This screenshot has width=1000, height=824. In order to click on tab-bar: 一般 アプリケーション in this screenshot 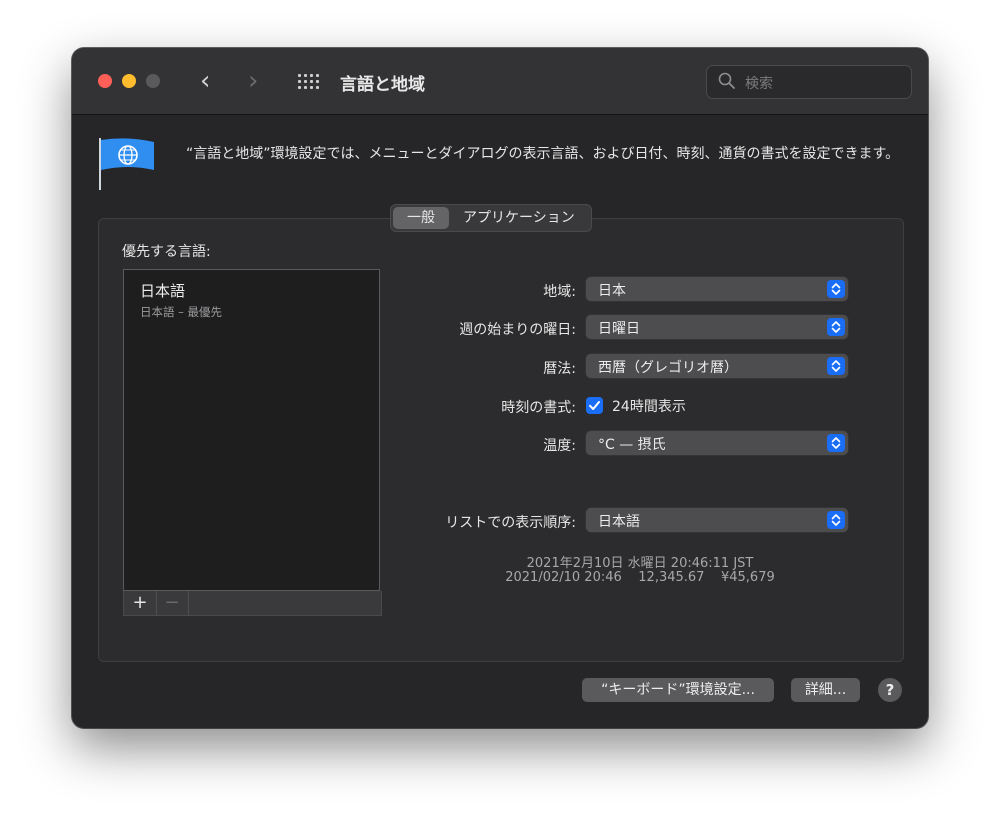, I will do `click(491, 218)`.